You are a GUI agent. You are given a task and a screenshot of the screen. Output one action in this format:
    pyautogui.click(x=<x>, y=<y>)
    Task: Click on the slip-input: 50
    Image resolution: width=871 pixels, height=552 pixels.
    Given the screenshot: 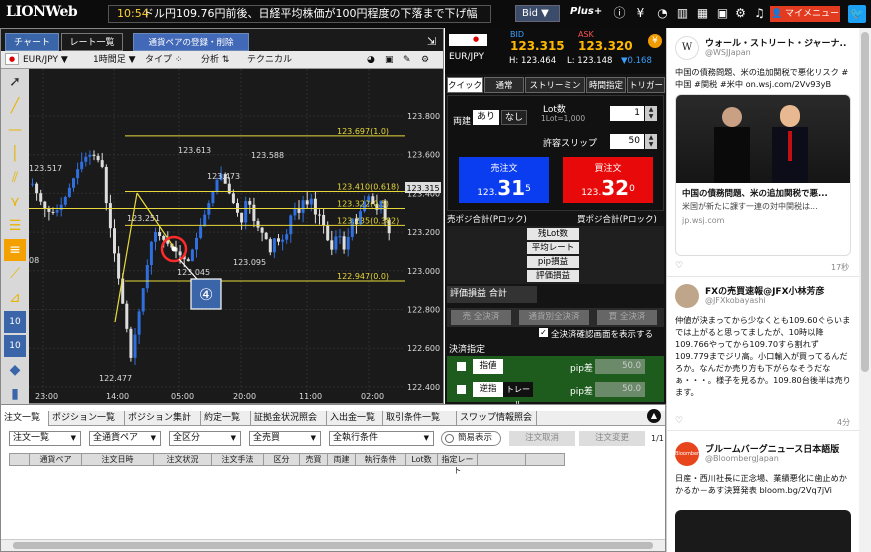 What is the action you would take?
    pyautogui.click(x=627, y=141)
    